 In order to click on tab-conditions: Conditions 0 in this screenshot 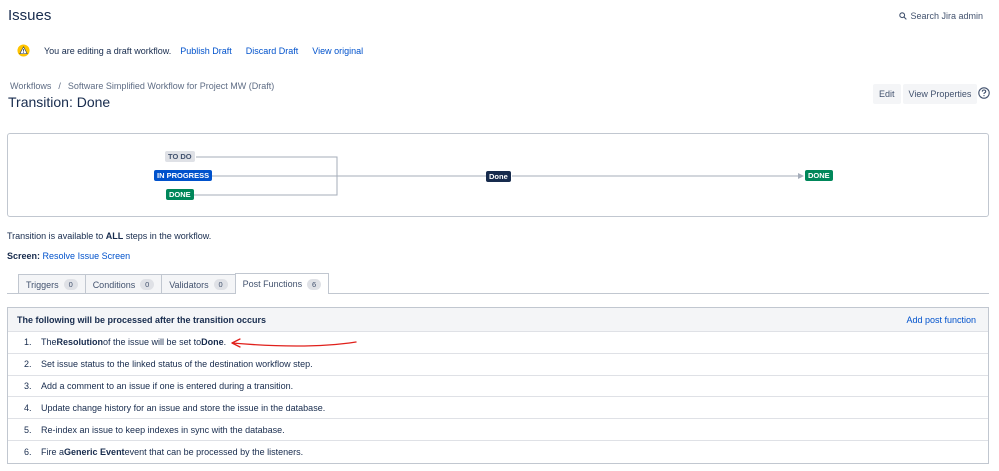, I will do `click(123, 284)`.